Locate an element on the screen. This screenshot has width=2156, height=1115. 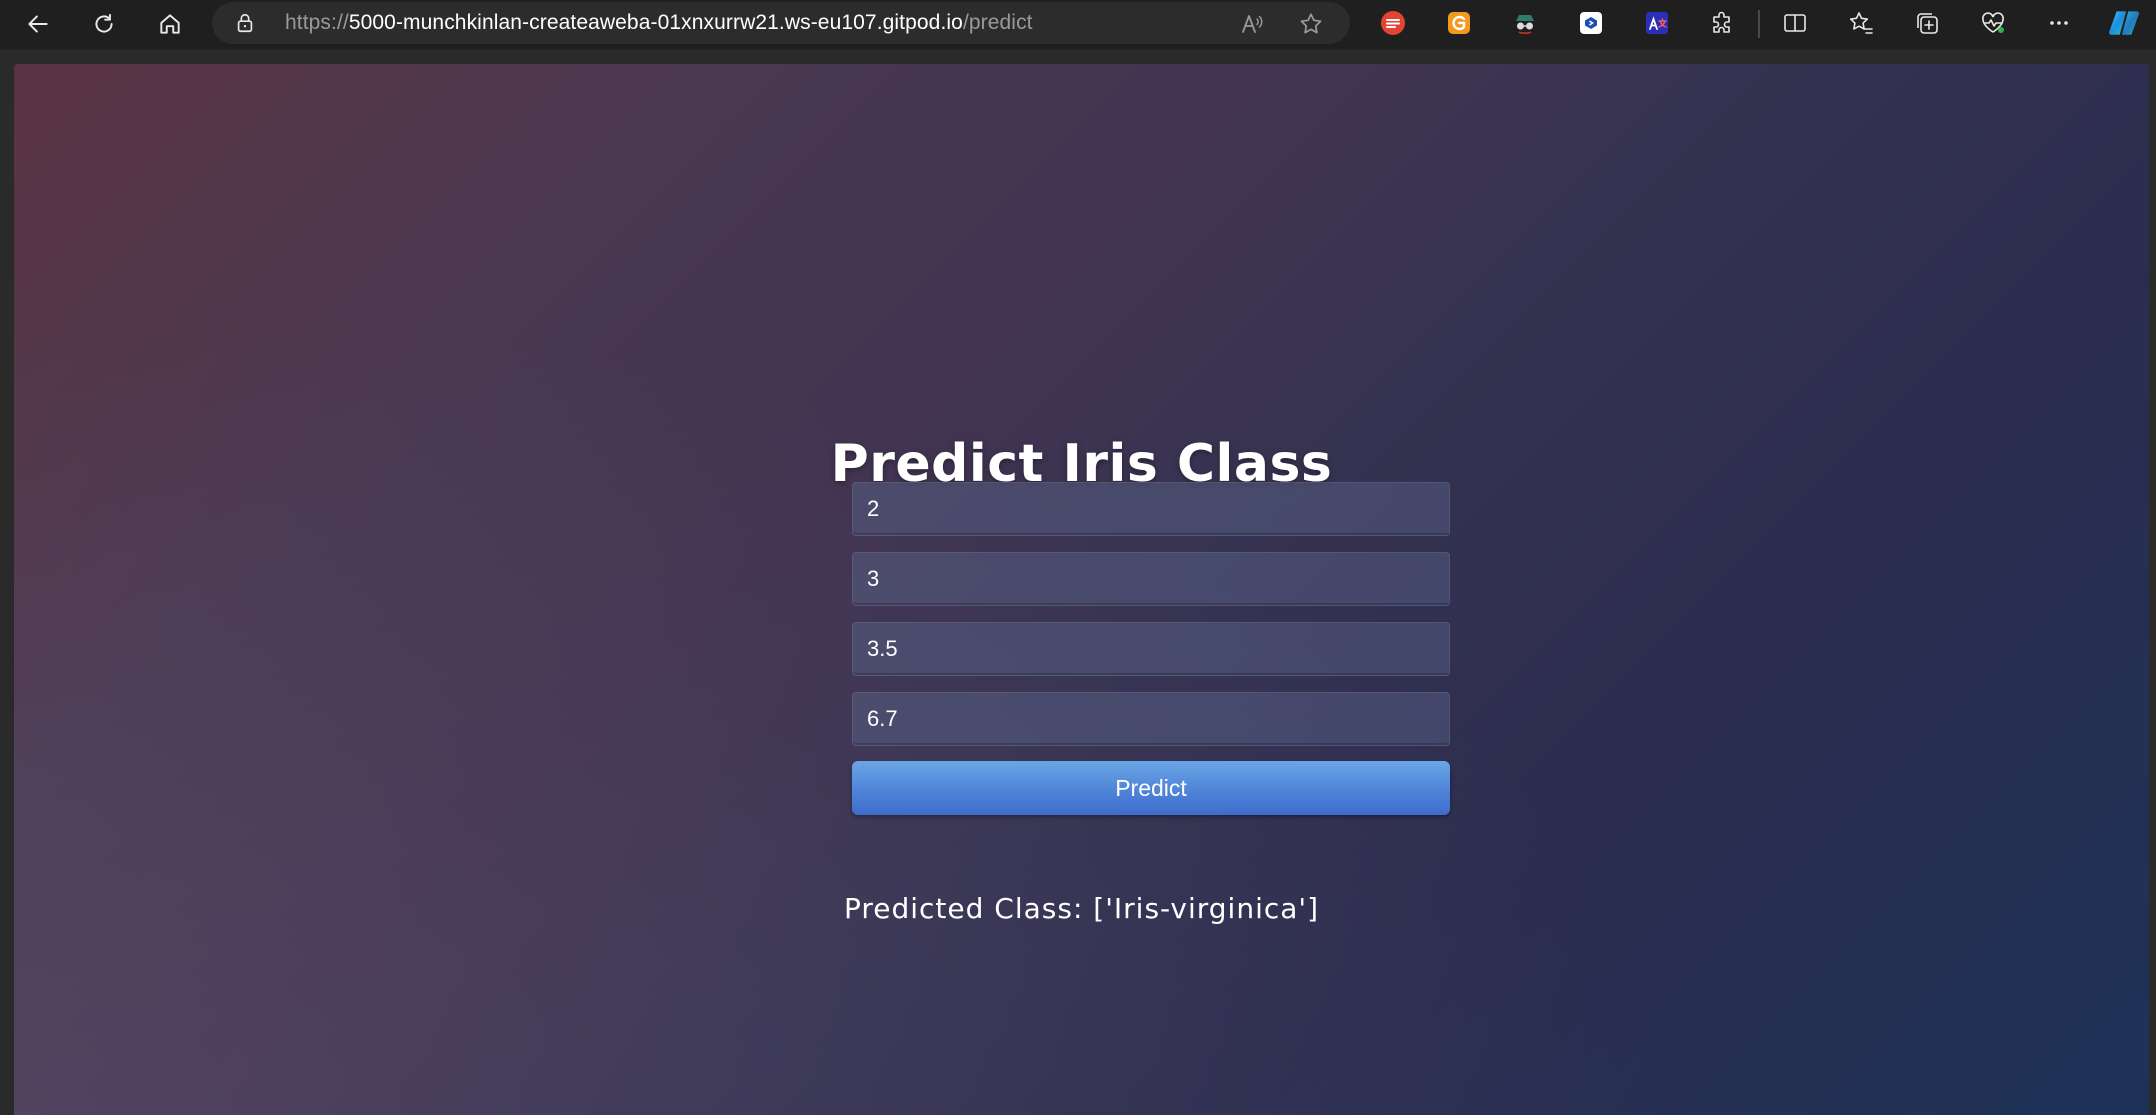
copilot-icon is located at coordinates (2124, 23).